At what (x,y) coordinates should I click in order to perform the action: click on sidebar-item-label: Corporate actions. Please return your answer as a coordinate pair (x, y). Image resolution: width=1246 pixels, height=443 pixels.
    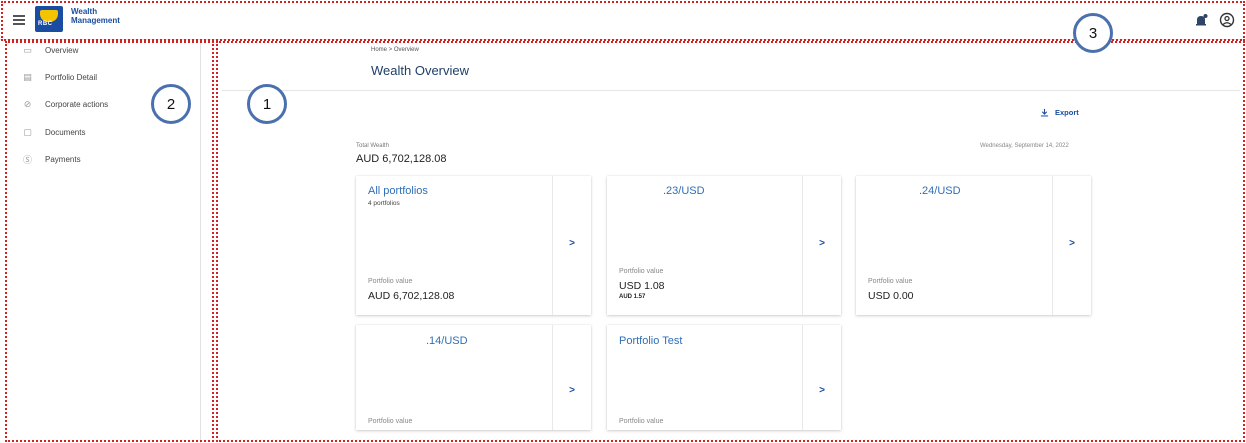
    Looking at the image, I should click on (77, 104).